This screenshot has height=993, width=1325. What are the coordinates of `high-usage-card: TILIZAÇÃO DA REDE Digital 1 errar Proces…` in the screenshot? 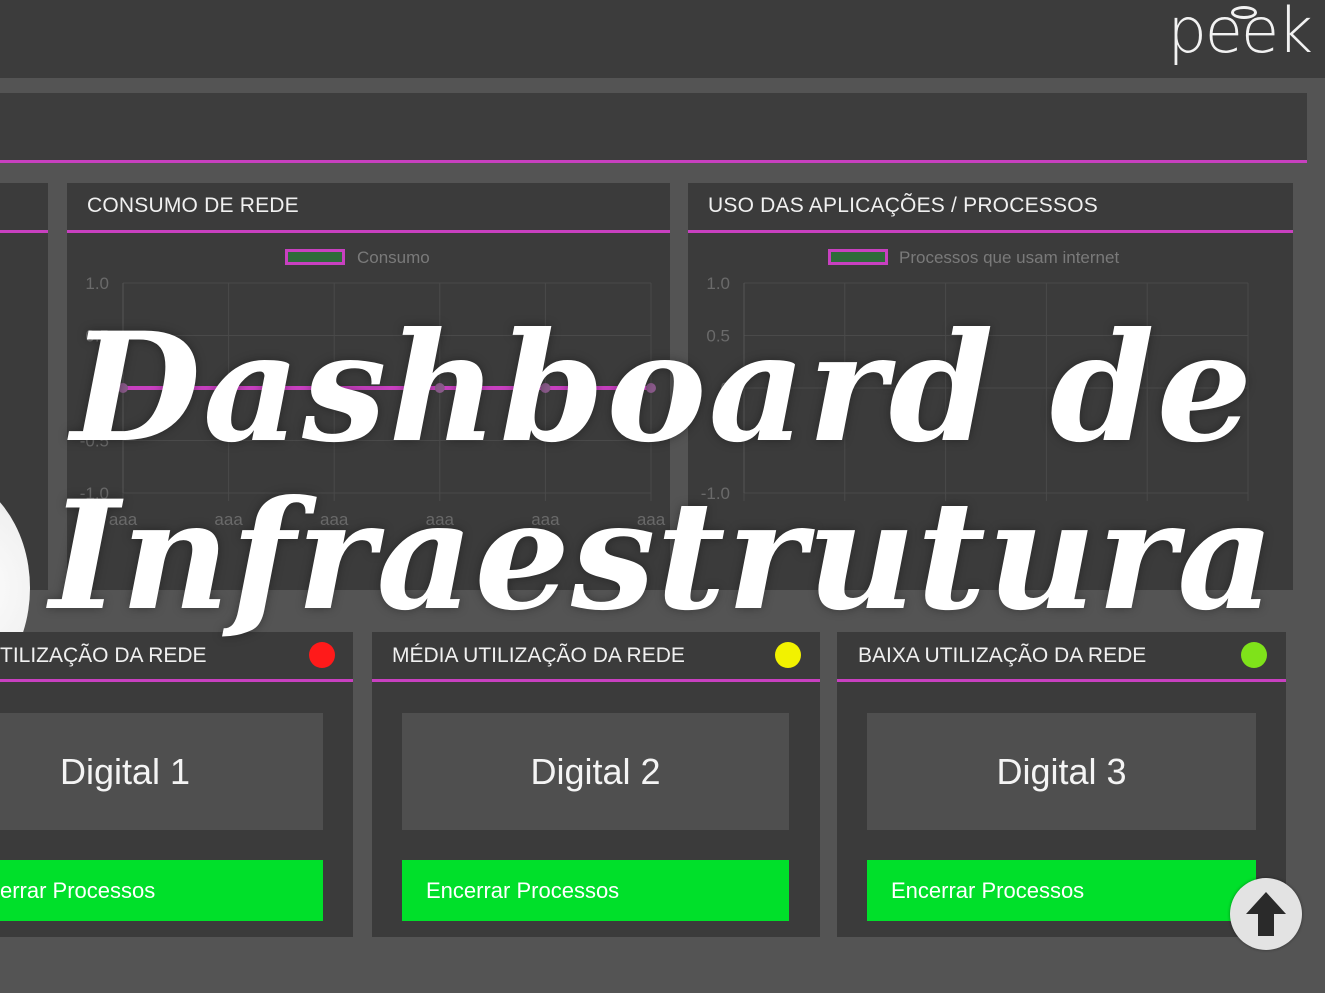 It's located at (176, 784).